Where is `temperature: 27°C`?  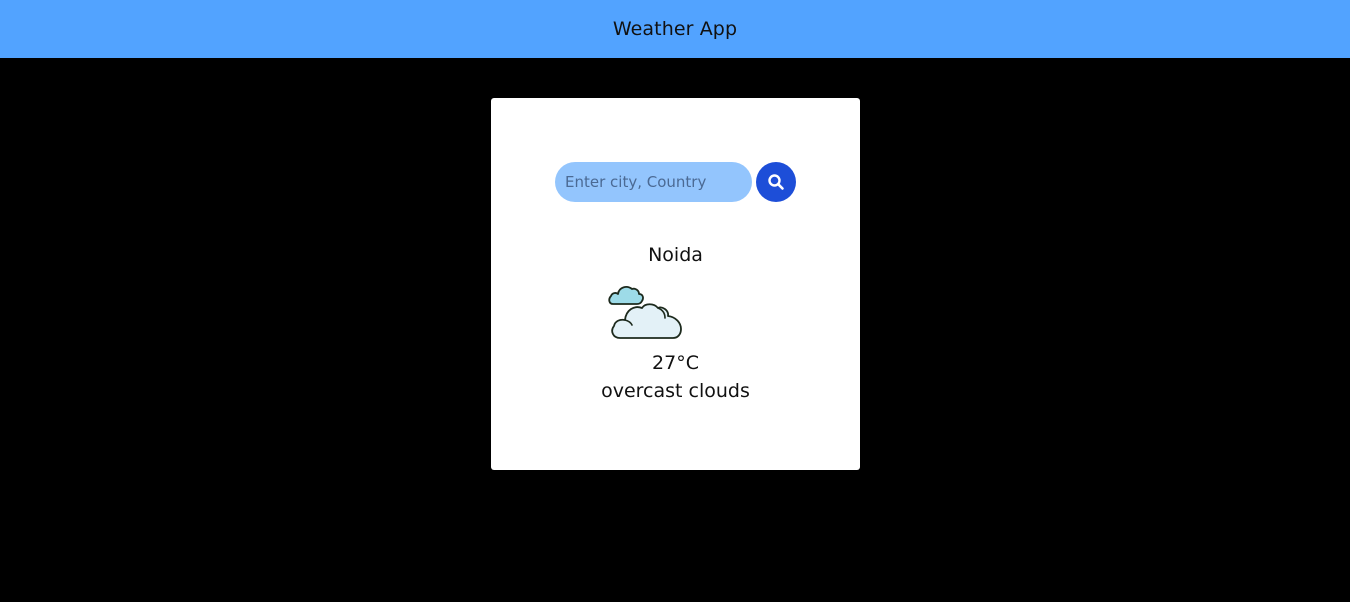
temperature: 27°C is located at coordinates (675, 363).